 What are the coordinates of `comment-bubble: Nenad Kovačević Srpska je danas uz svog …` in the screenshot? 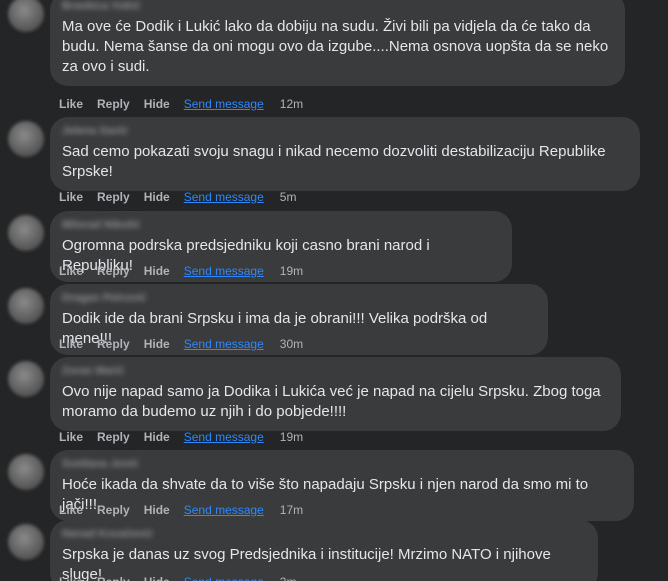 It's located at (324, 550).